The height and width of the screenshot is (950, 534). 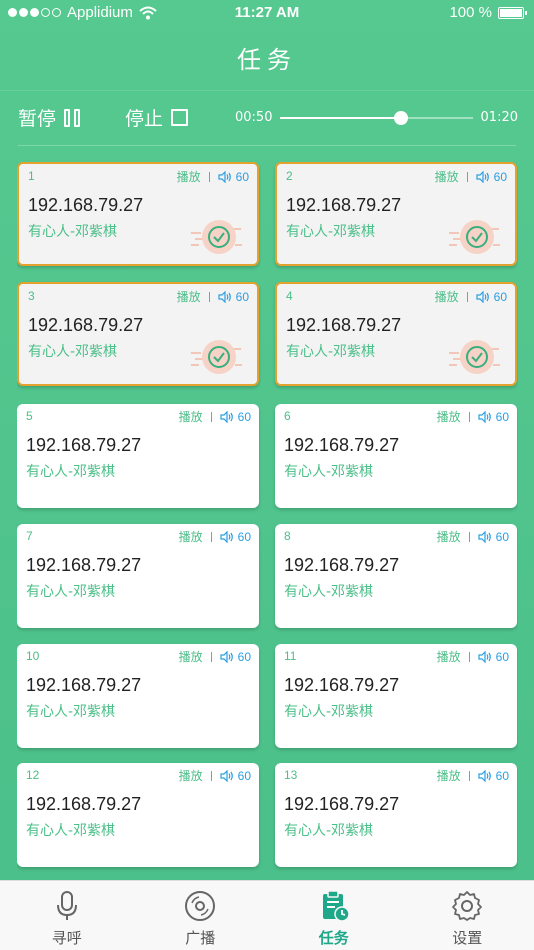 I want to click on task-number: 1, so click(x=31, y=176).